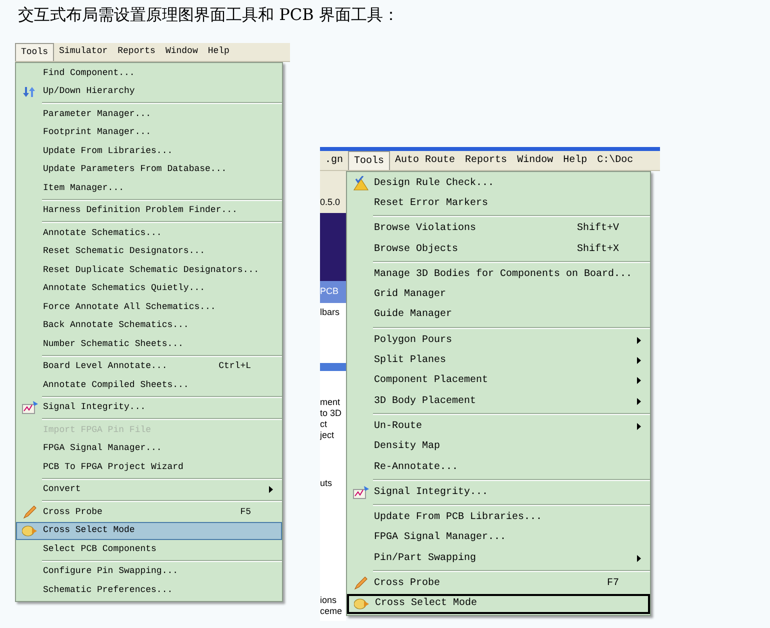  Describe the element at coordinates (30, 530) in the screenshot. I see `pointer-icon` at that location.